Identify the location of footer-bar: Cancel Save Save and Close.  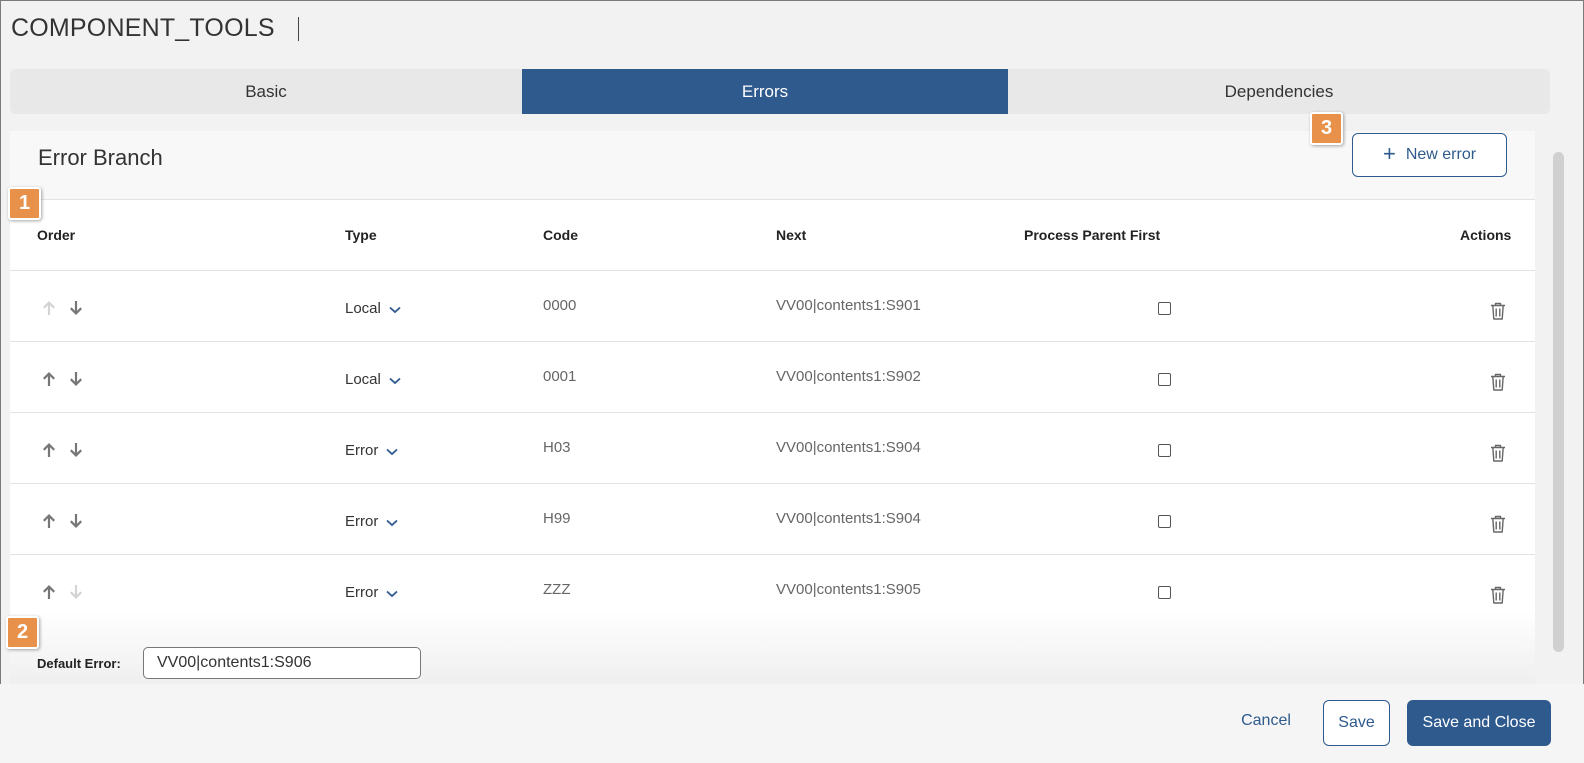
(792, 723).